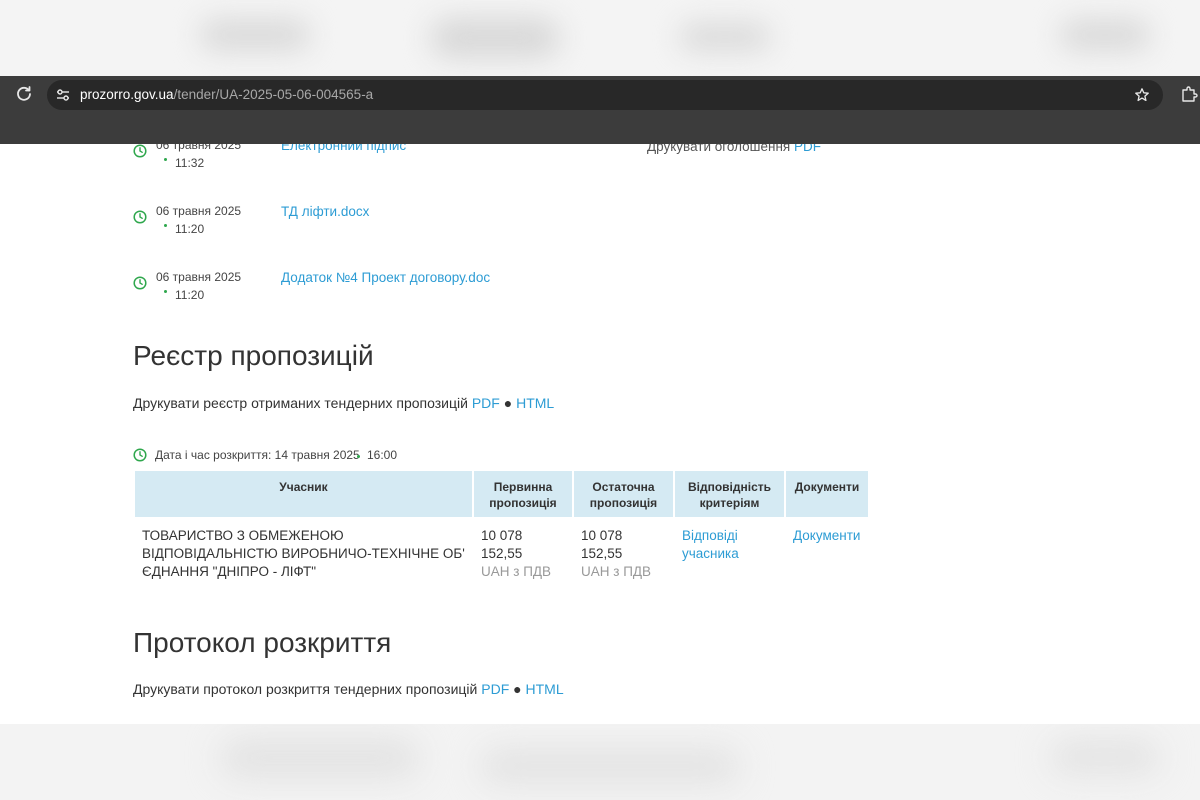  What do you see at coordinates (827, 549) in the screenshot?
I see `documents-cell: Документи` at bounding box center [827, 549].